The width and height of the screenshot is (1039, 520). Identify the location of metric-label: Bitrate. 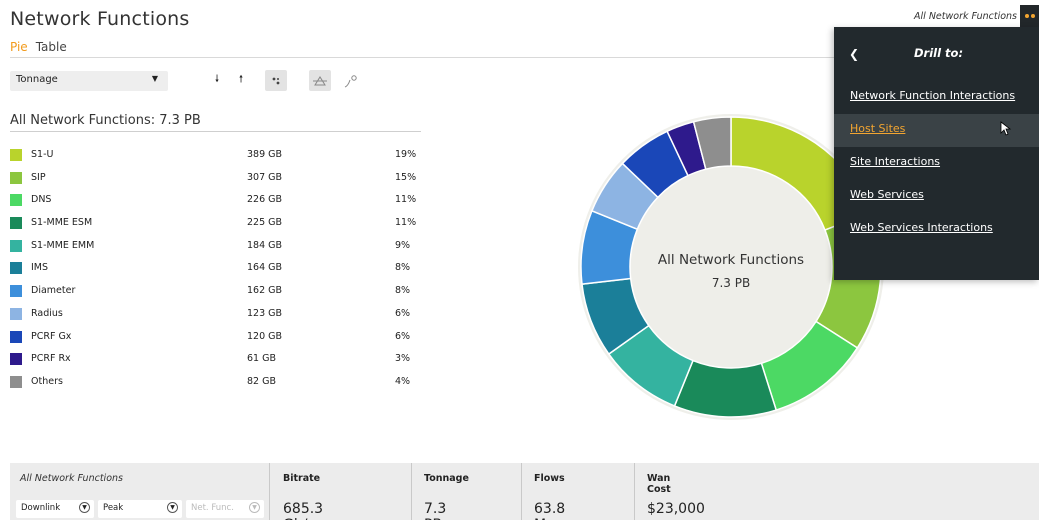
(302, 478).